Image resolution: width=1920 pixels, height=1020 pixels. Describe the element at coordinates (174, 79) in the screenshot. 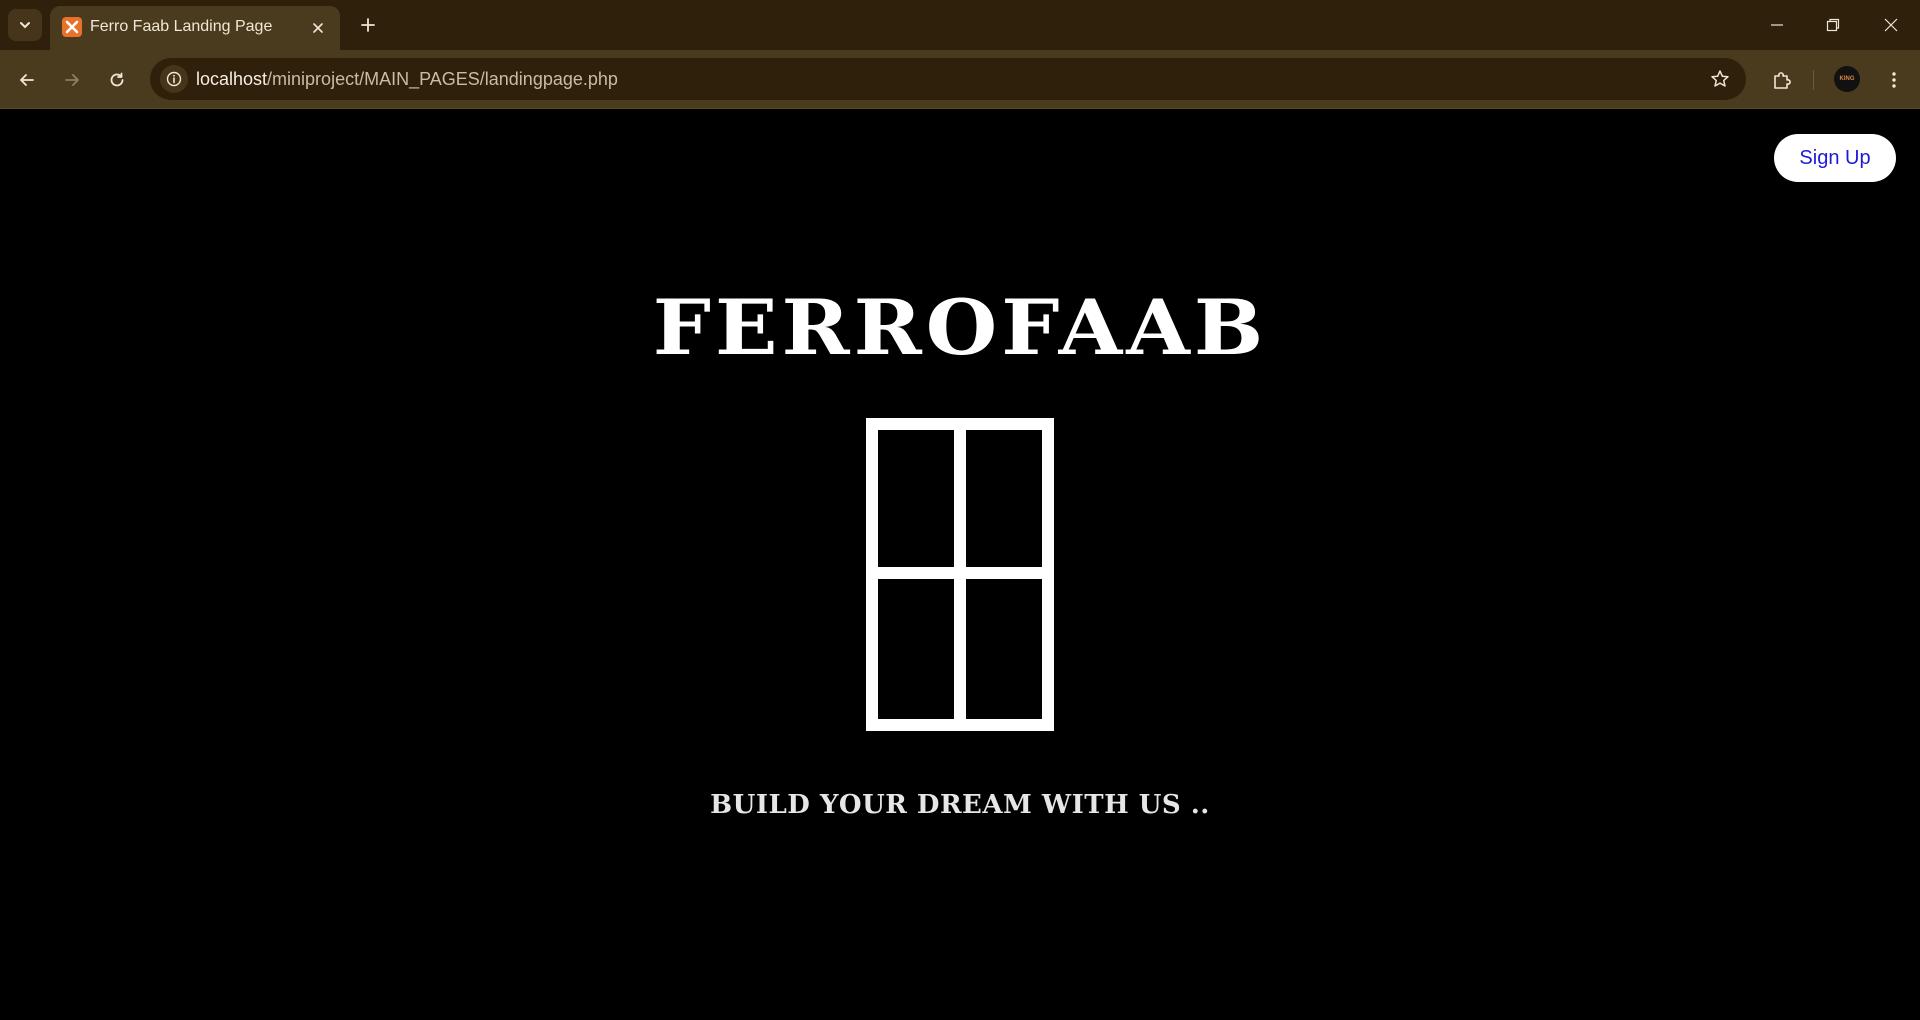

I see `site-info-icon` at that location.